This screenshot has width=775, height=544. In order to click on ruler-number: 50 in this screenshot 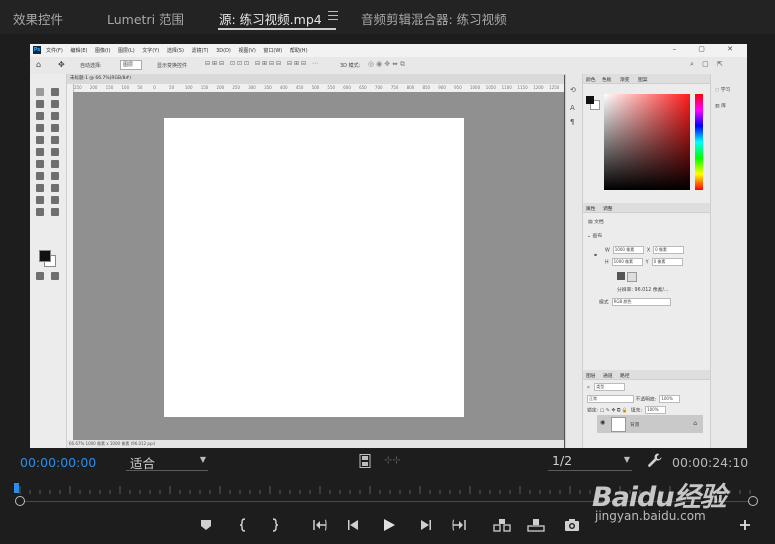, I will do `click(140, 87)`.